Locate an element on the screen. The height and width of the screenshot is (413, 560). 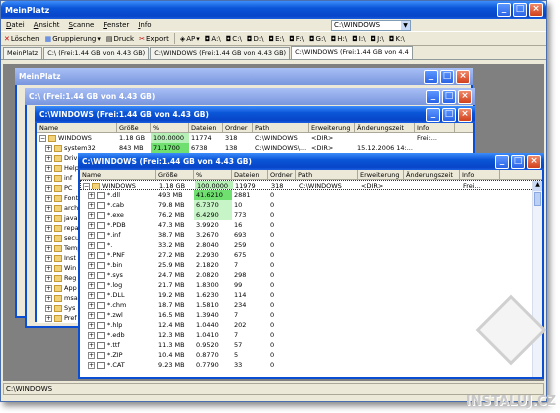
table-row: + *.exe 76.2 MB 6.4290 773 0 is located at coordinates (311, 215).